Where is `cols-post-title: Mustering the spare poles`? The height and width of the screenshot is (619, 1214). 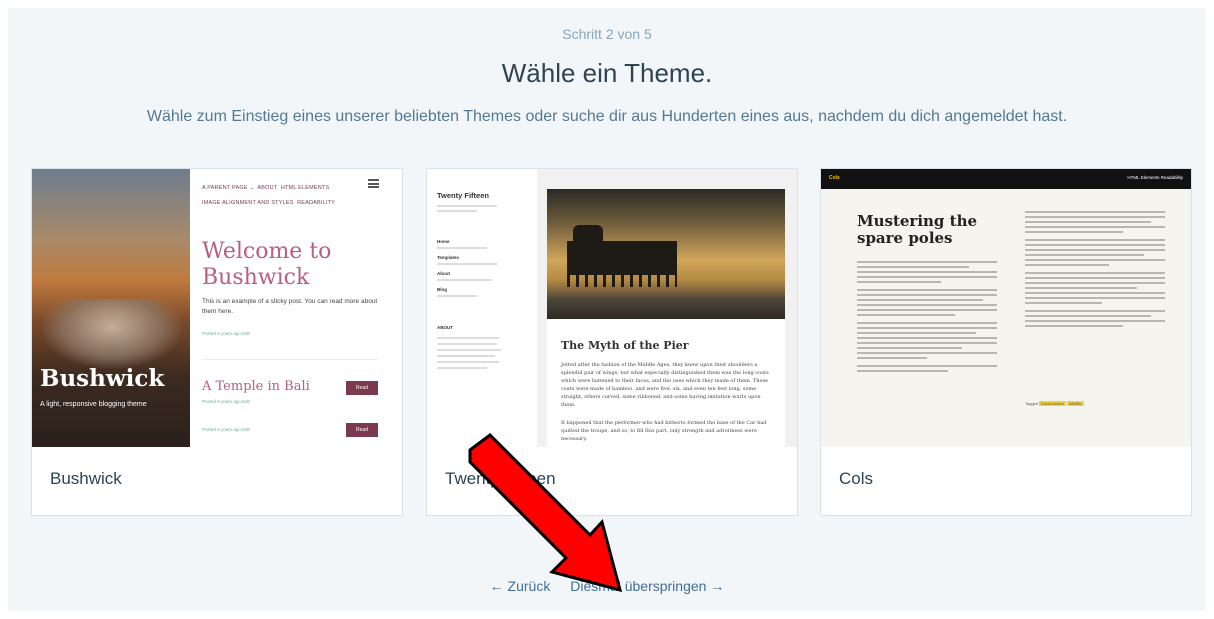
cols-post-title: Mustering the spare poles is located at coordinates (917, 229).